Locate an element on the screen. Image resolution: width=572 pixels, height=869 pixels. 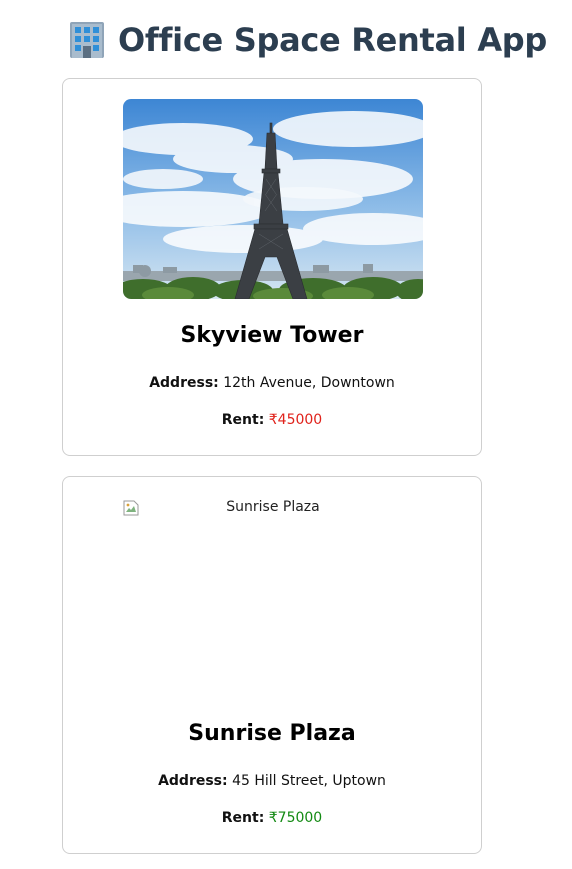
office-address: Address: 12th Avenue, Downtown is located at coordinates (272, 383).